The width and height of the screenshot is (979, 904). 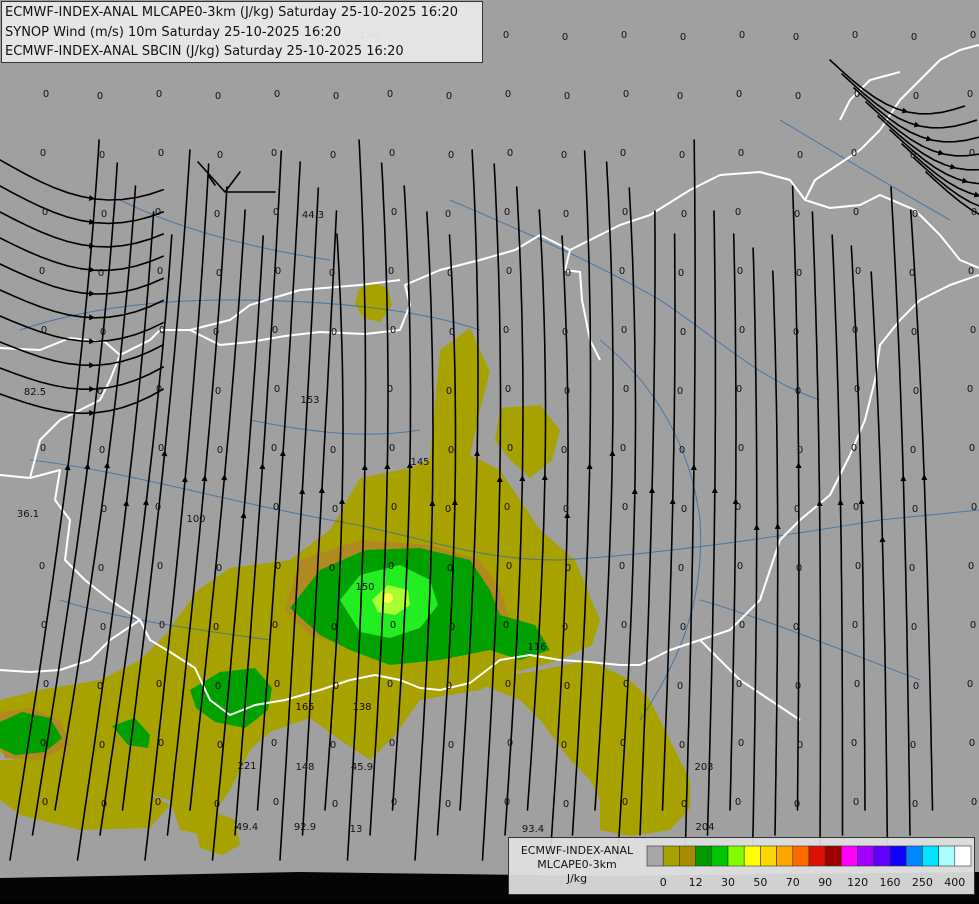 I want to click on legend-tick-label: 120, so click(x=857, y=882).